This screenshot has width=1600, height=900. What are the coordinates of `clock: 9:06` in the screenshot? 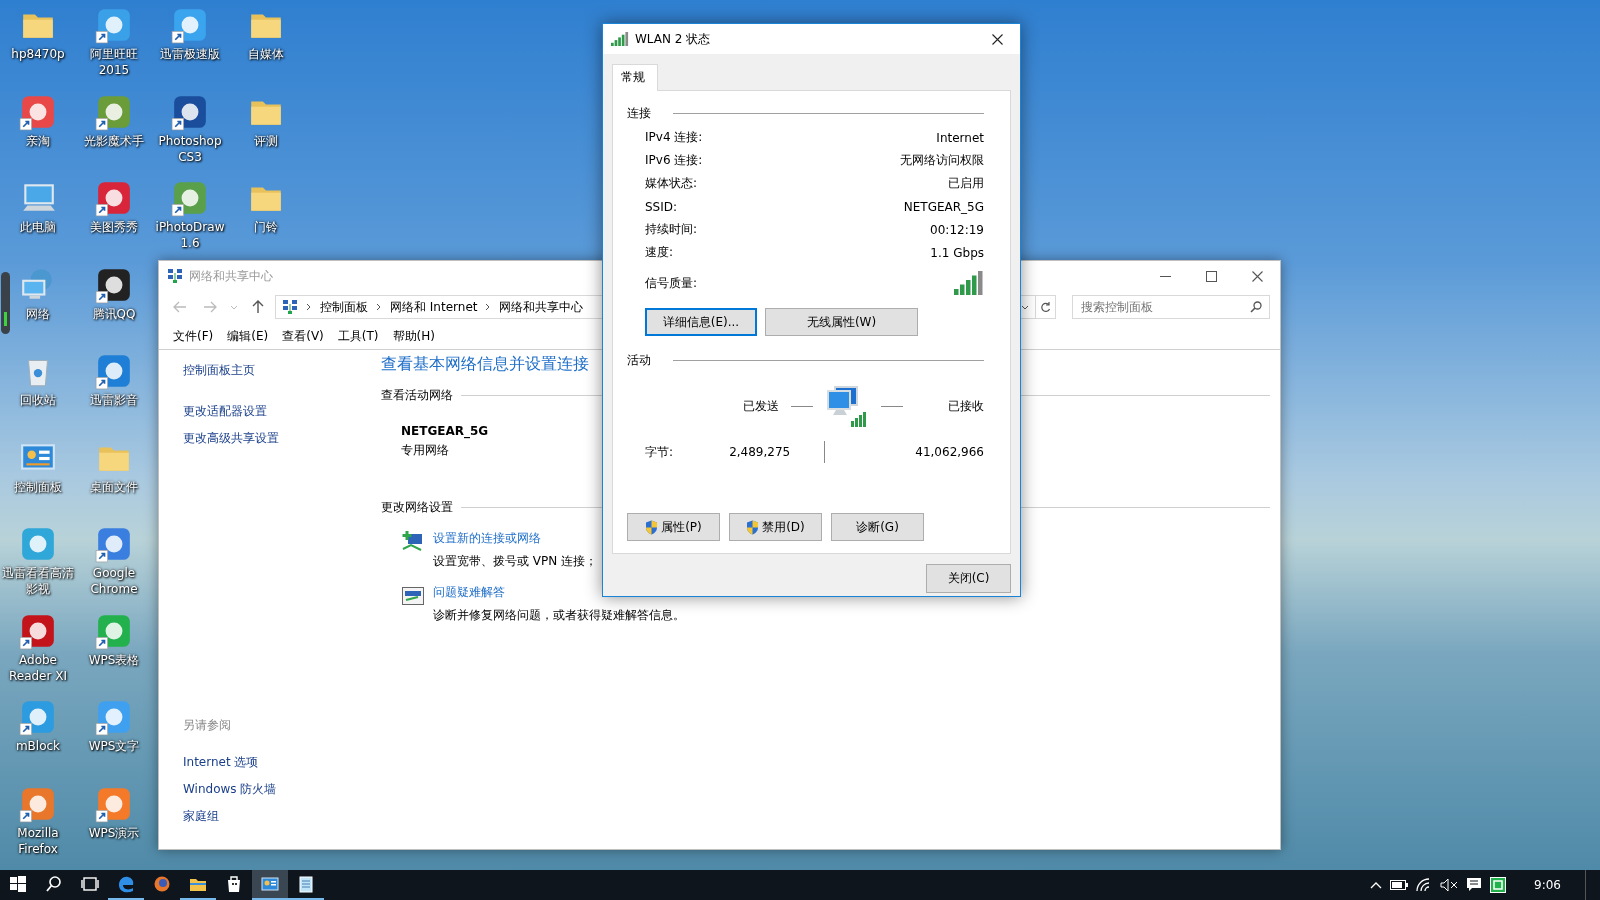 It's located at (1547, 885).